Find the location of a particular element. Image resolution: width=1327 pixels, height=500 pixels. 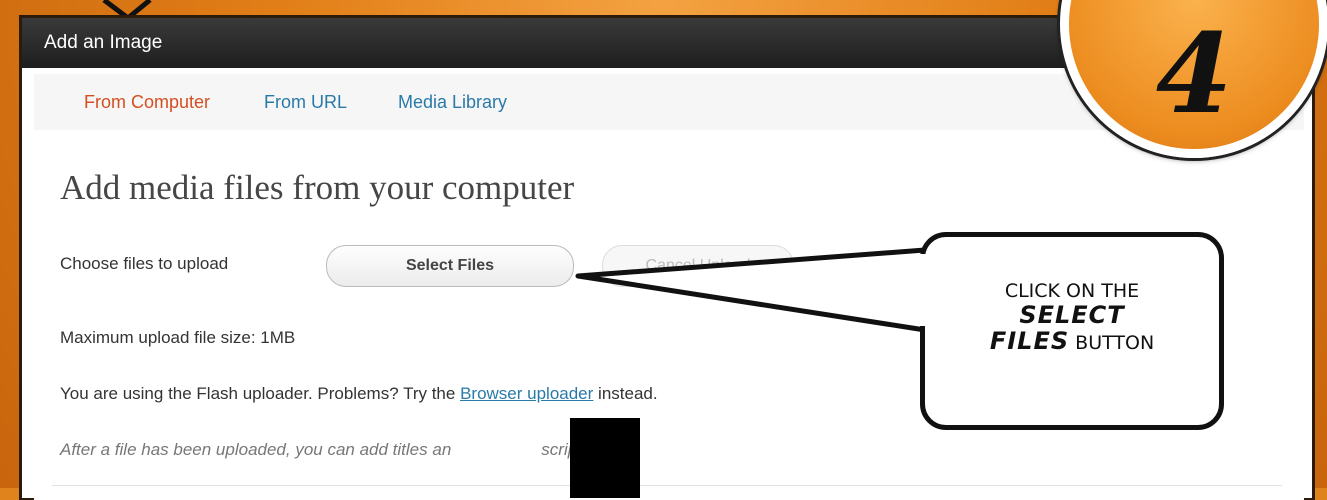

callout-bold-1: Select is located at coordinates (1072, 315).